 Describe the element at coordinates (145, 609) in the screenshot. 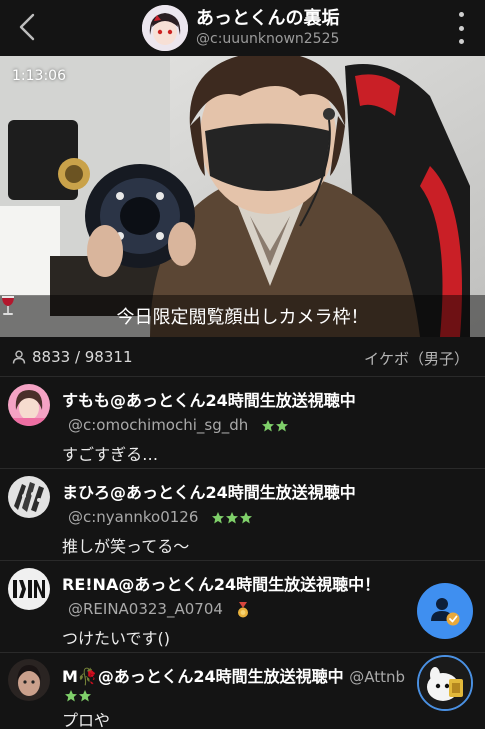

I see `commenter-id: @REINA0323_A0704` at that location.